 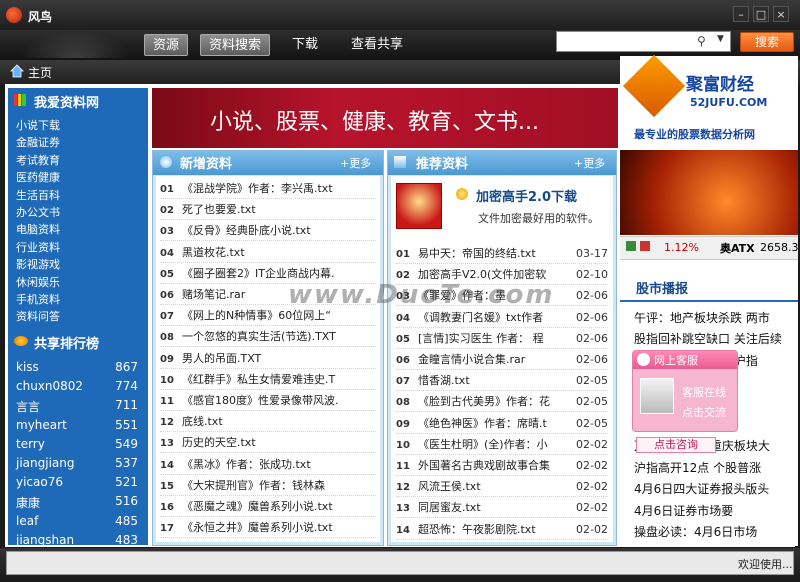 I want to click on list-item: 02 死了也要爱.txt, so click(x=268, y=210).